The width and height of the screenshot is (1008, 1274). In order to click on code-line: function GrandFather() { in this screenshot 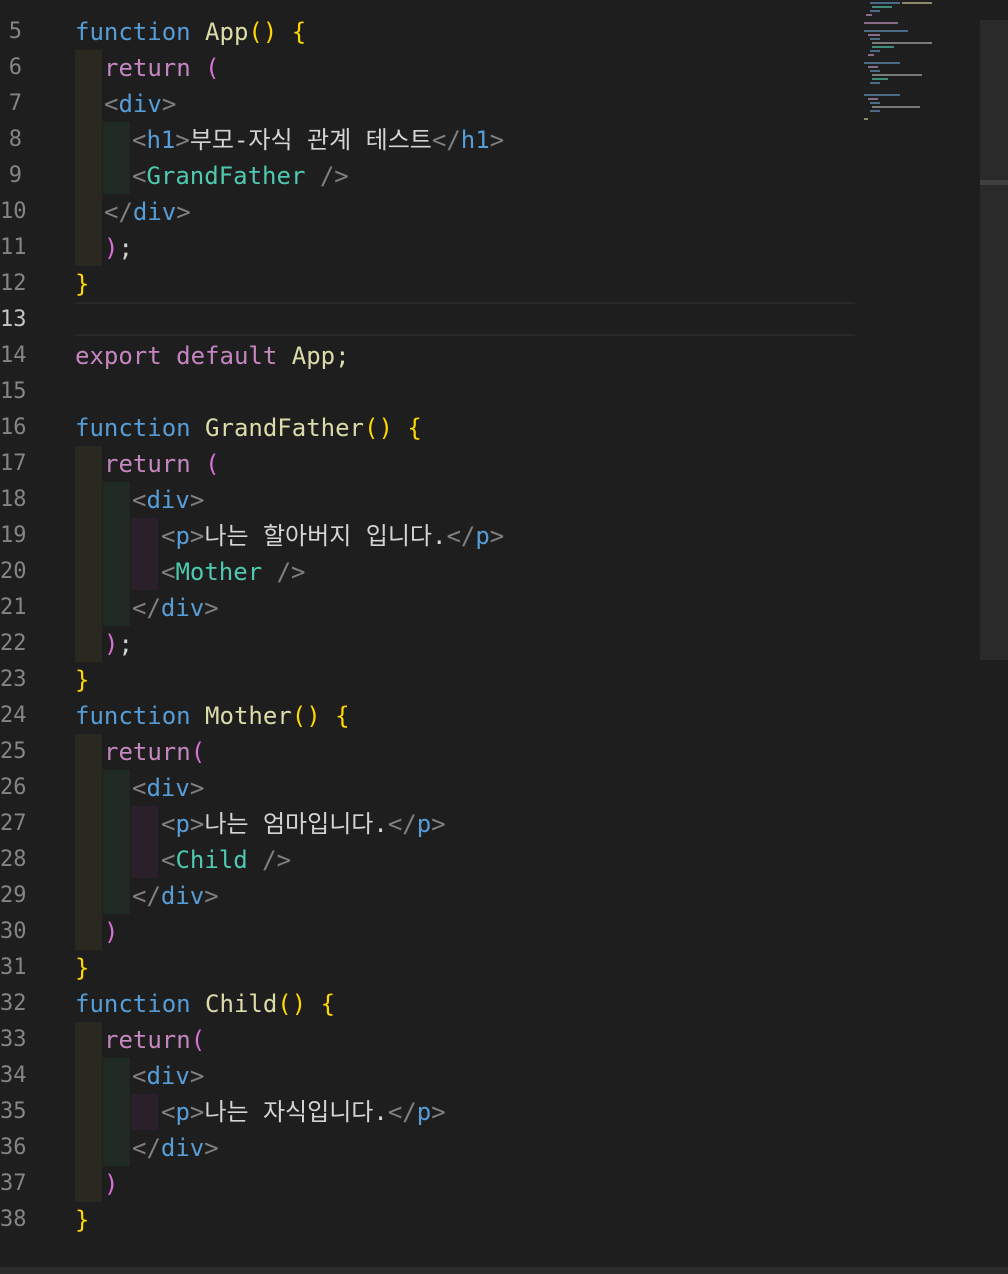, I will do `click(248, 428)`.